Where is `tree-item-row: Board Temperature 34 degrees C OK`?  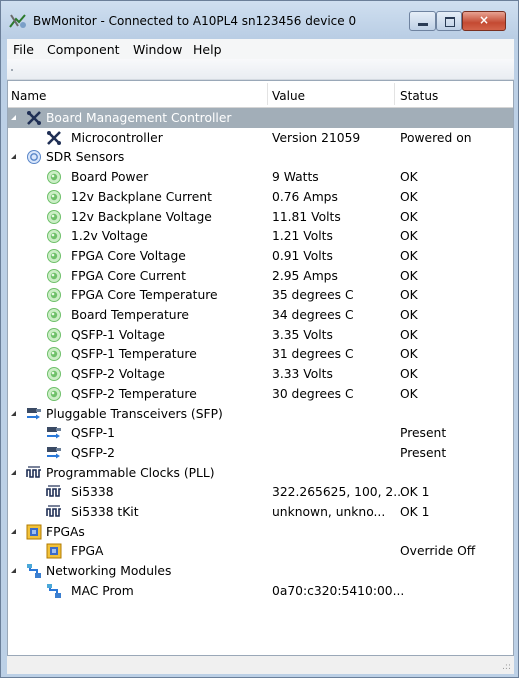
tree-item-row: Board Temperature 34 degrees C OK is located at coordinates (260, 315).